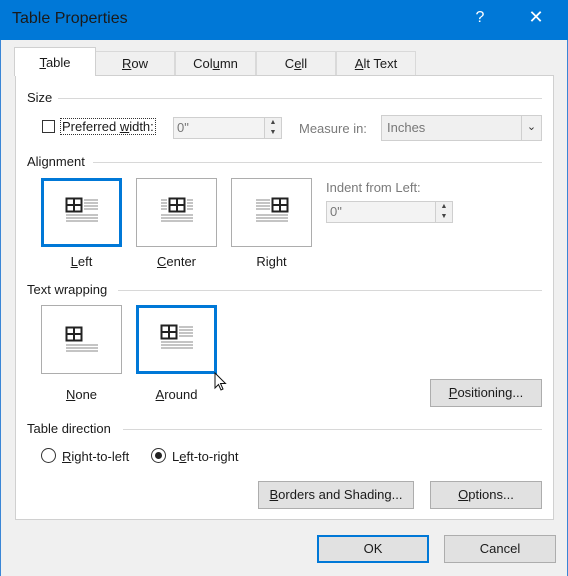 This screenshot has width=568, height=576. I want to click on align-left-label: Left, so click(81, 261).